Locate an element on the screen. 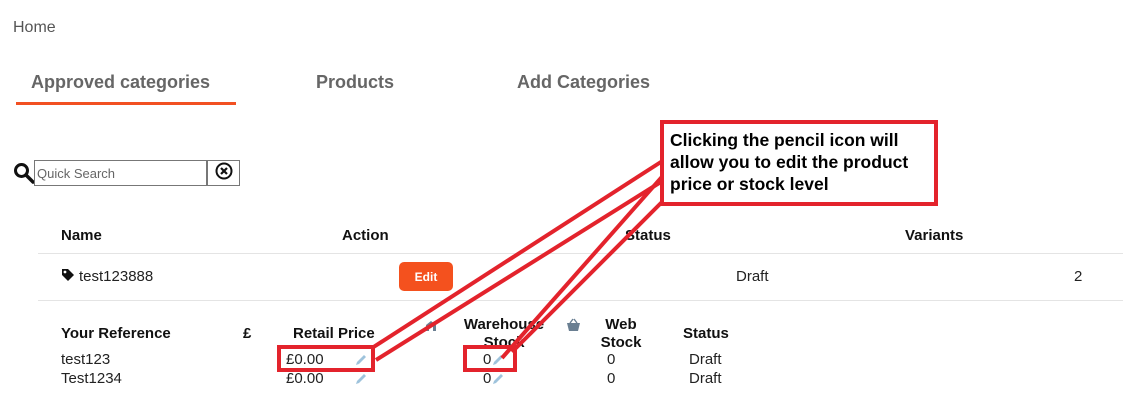 The height and width of the screenshot is (402, 1123). search-input is located at coordinates (120, 173).